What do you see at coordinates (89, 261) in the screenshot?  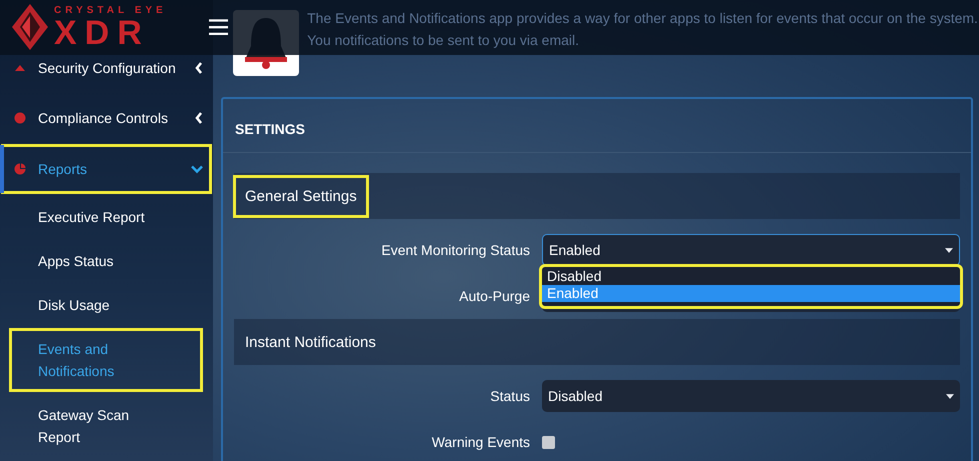 I see `sidebar-subitem: Apps Status` at bounding box center [89, 261].